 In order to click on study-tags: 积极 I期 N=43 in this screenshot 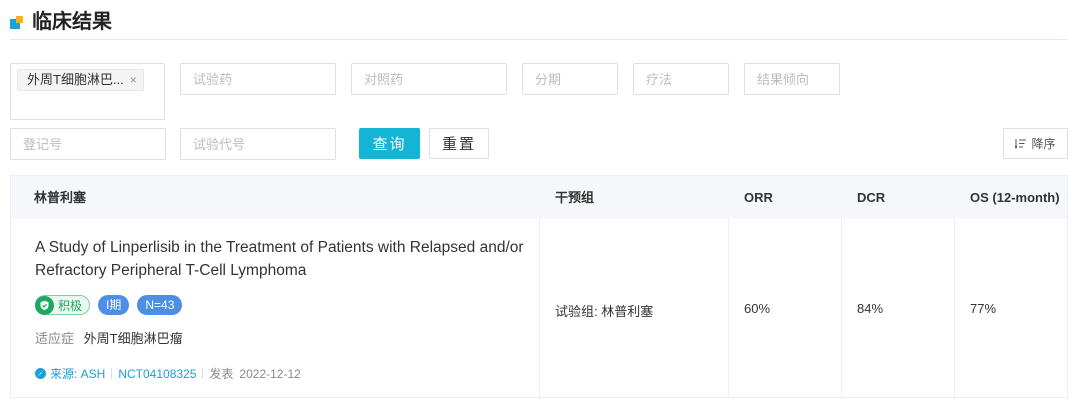, I will do `click(109, 305)`.